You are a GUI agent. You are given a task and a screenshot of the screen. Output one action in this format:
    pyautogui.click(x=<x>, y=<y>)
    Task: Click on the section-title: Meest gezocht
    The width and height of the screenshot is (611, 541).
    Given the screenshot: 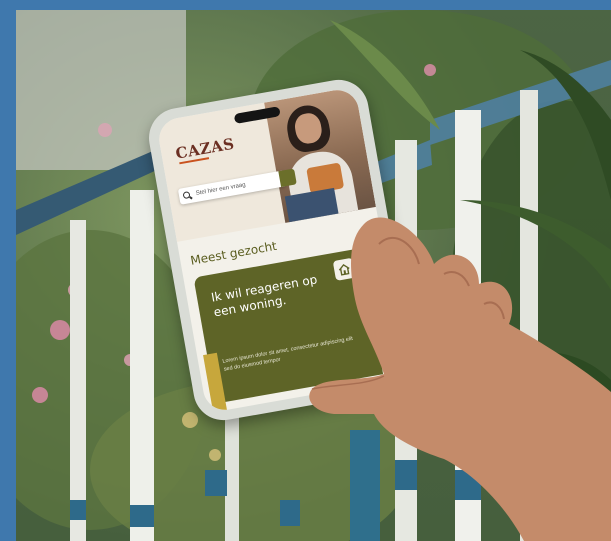 What is the action you would take?
    pyautogui.click(x=233, y=253)
    